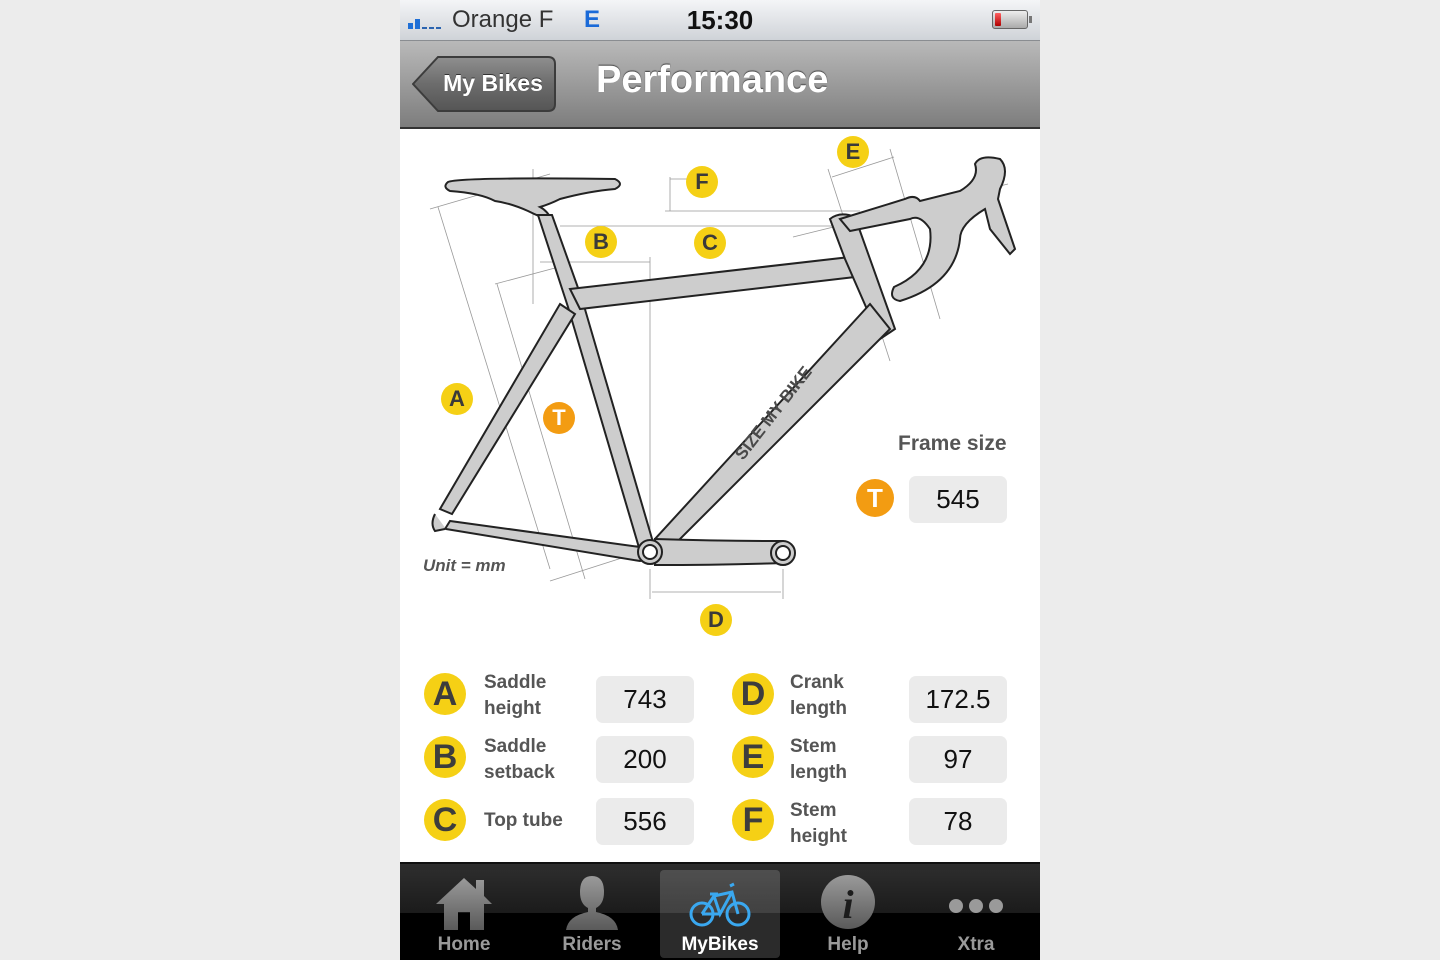 This screenshot has height=960, width=1440. I want to click on info-icon: i, so click(848, 902).